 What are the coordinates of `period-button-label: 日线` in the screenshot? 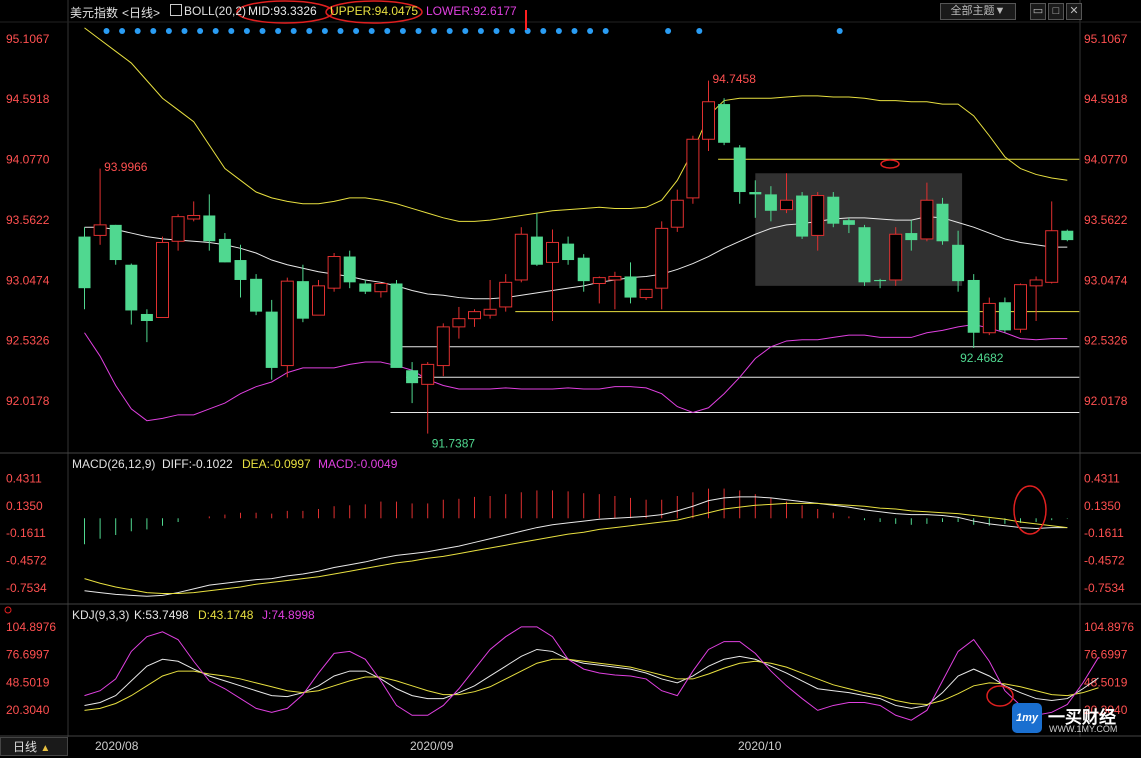 It's located at (25, 747).